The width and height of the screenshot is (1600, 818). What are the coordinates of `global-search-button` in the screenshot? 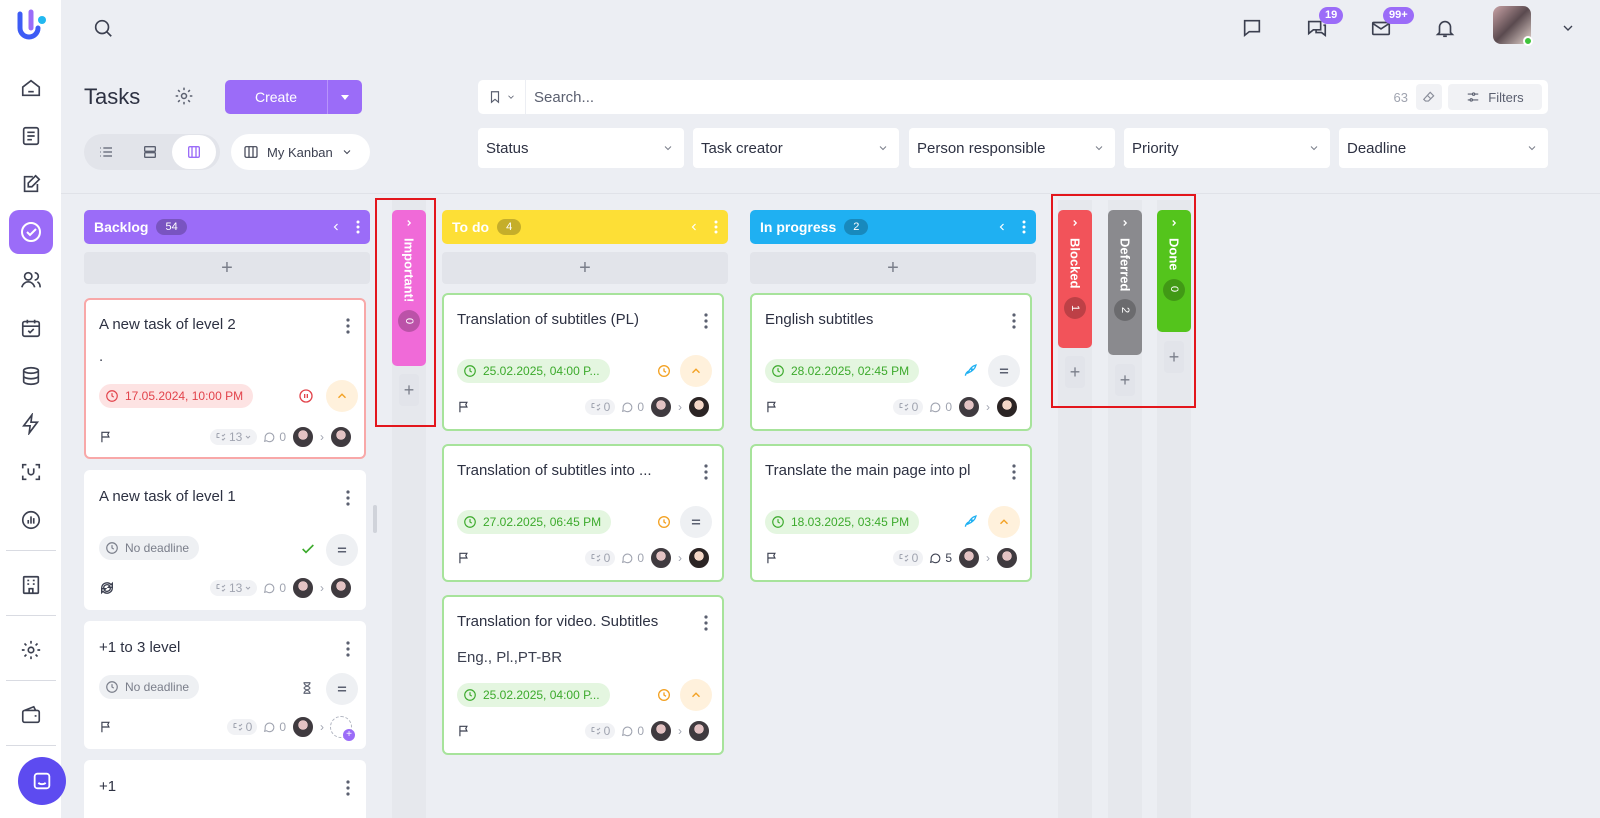 It's located at (103, 28).